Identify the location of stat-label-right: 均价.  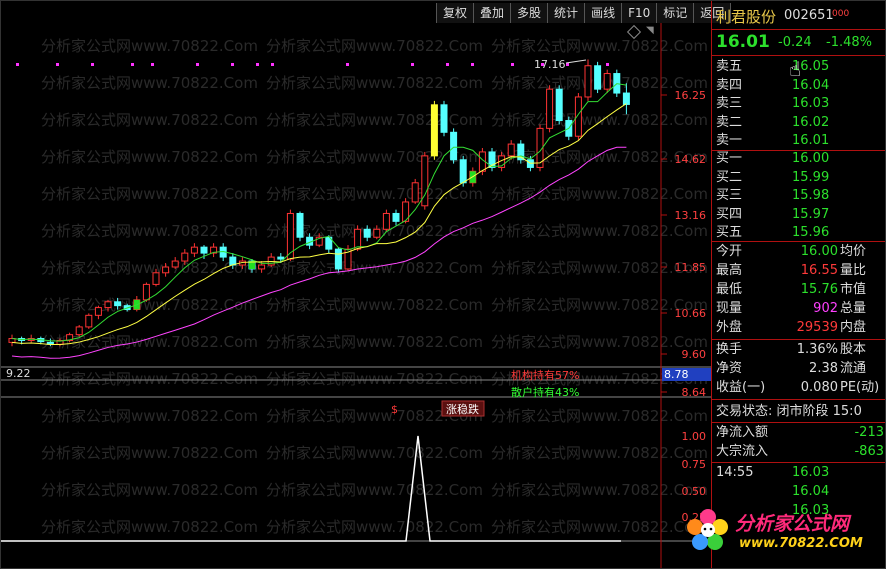
(853, 251).